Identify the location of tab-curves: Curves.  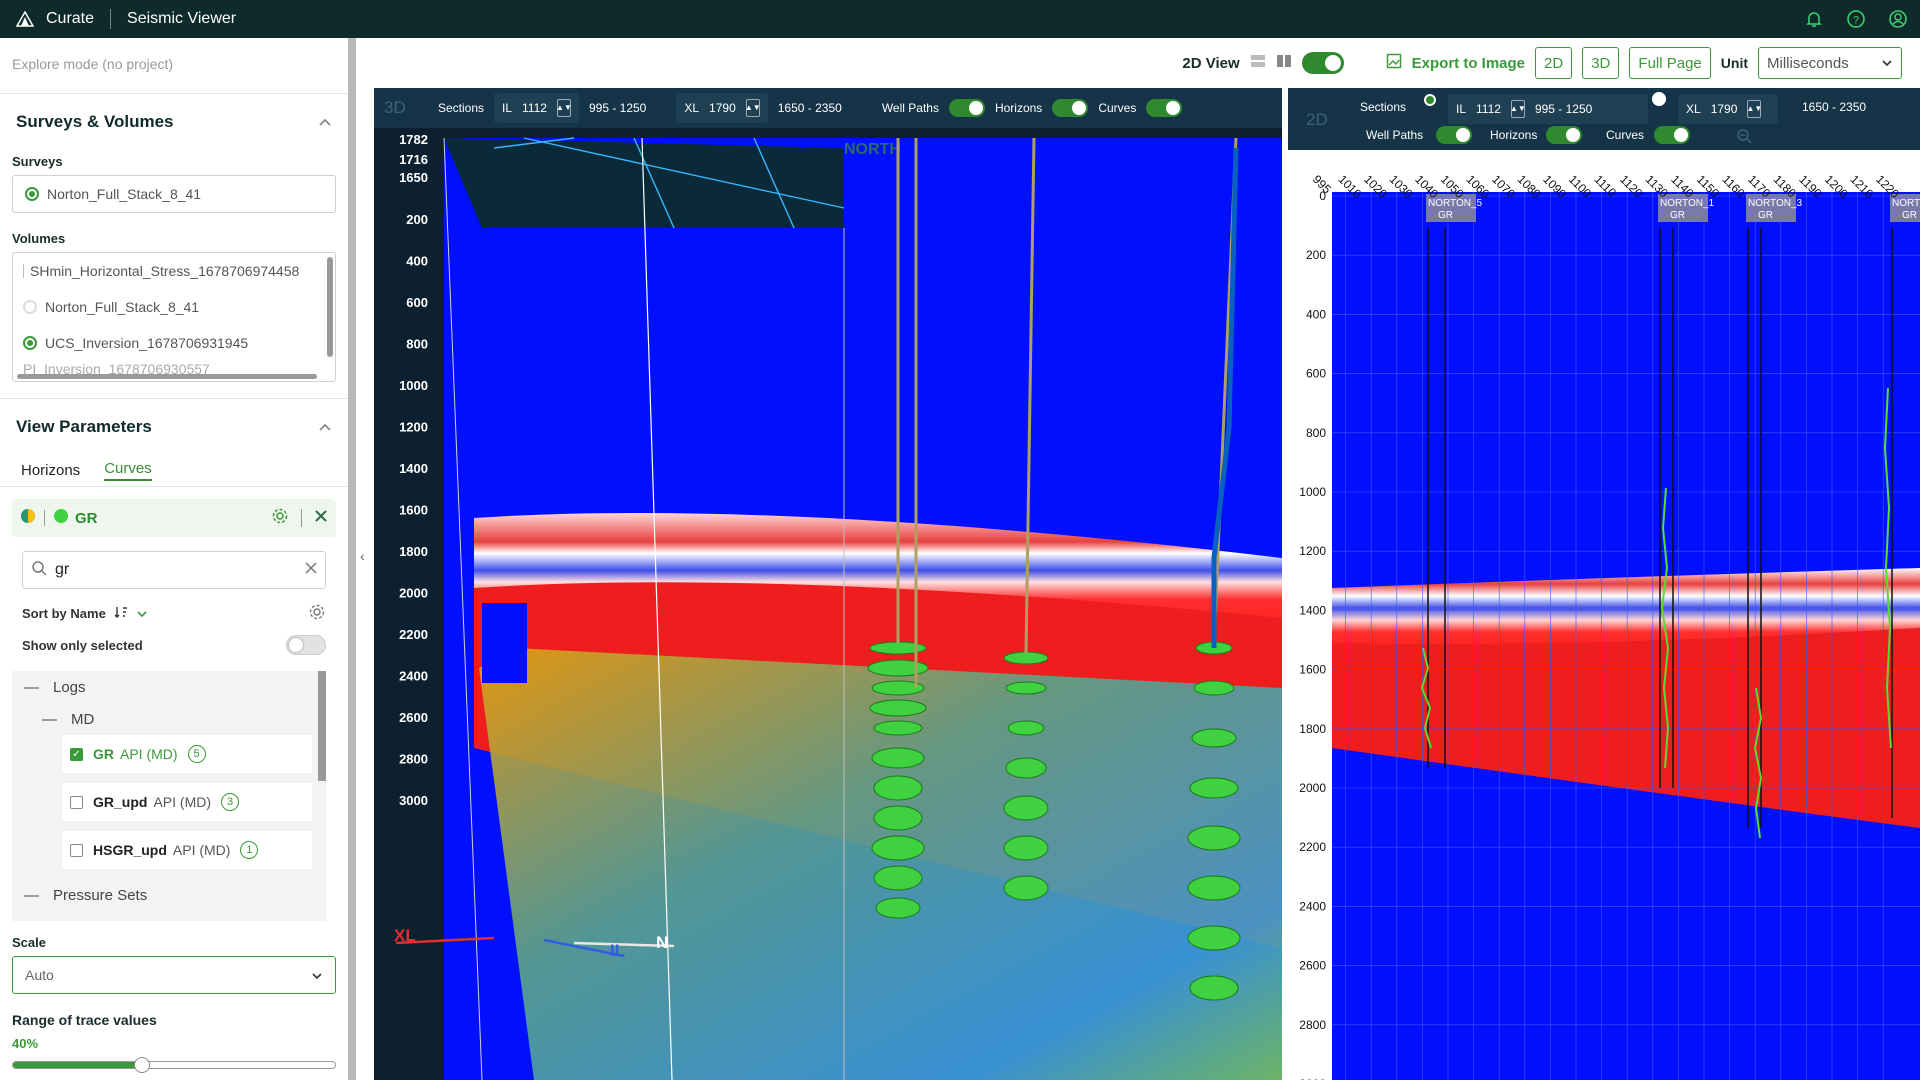
(128, 470).